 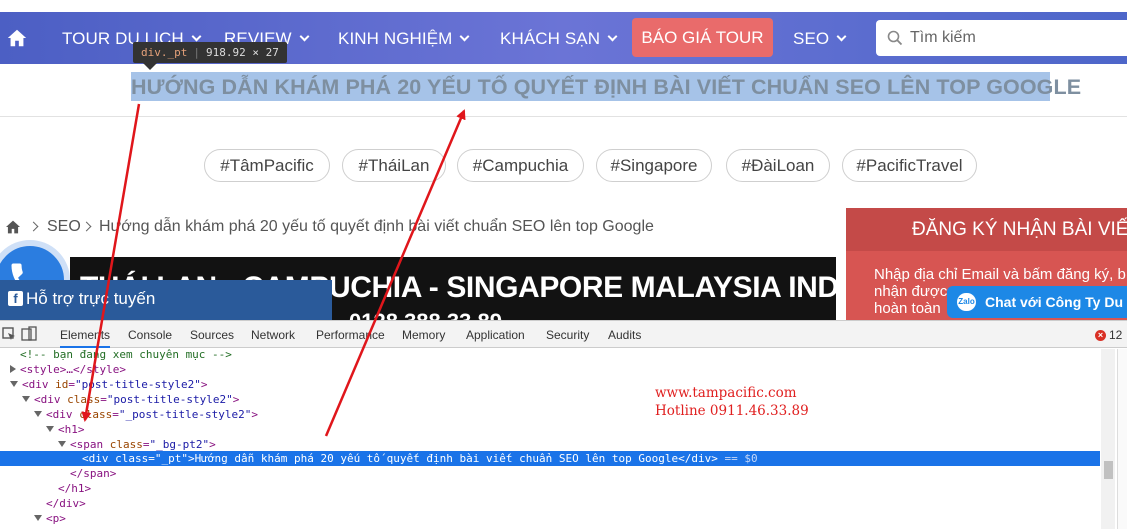 I want to click on zalo-icon: Zalo, so click(x=966, y=302).